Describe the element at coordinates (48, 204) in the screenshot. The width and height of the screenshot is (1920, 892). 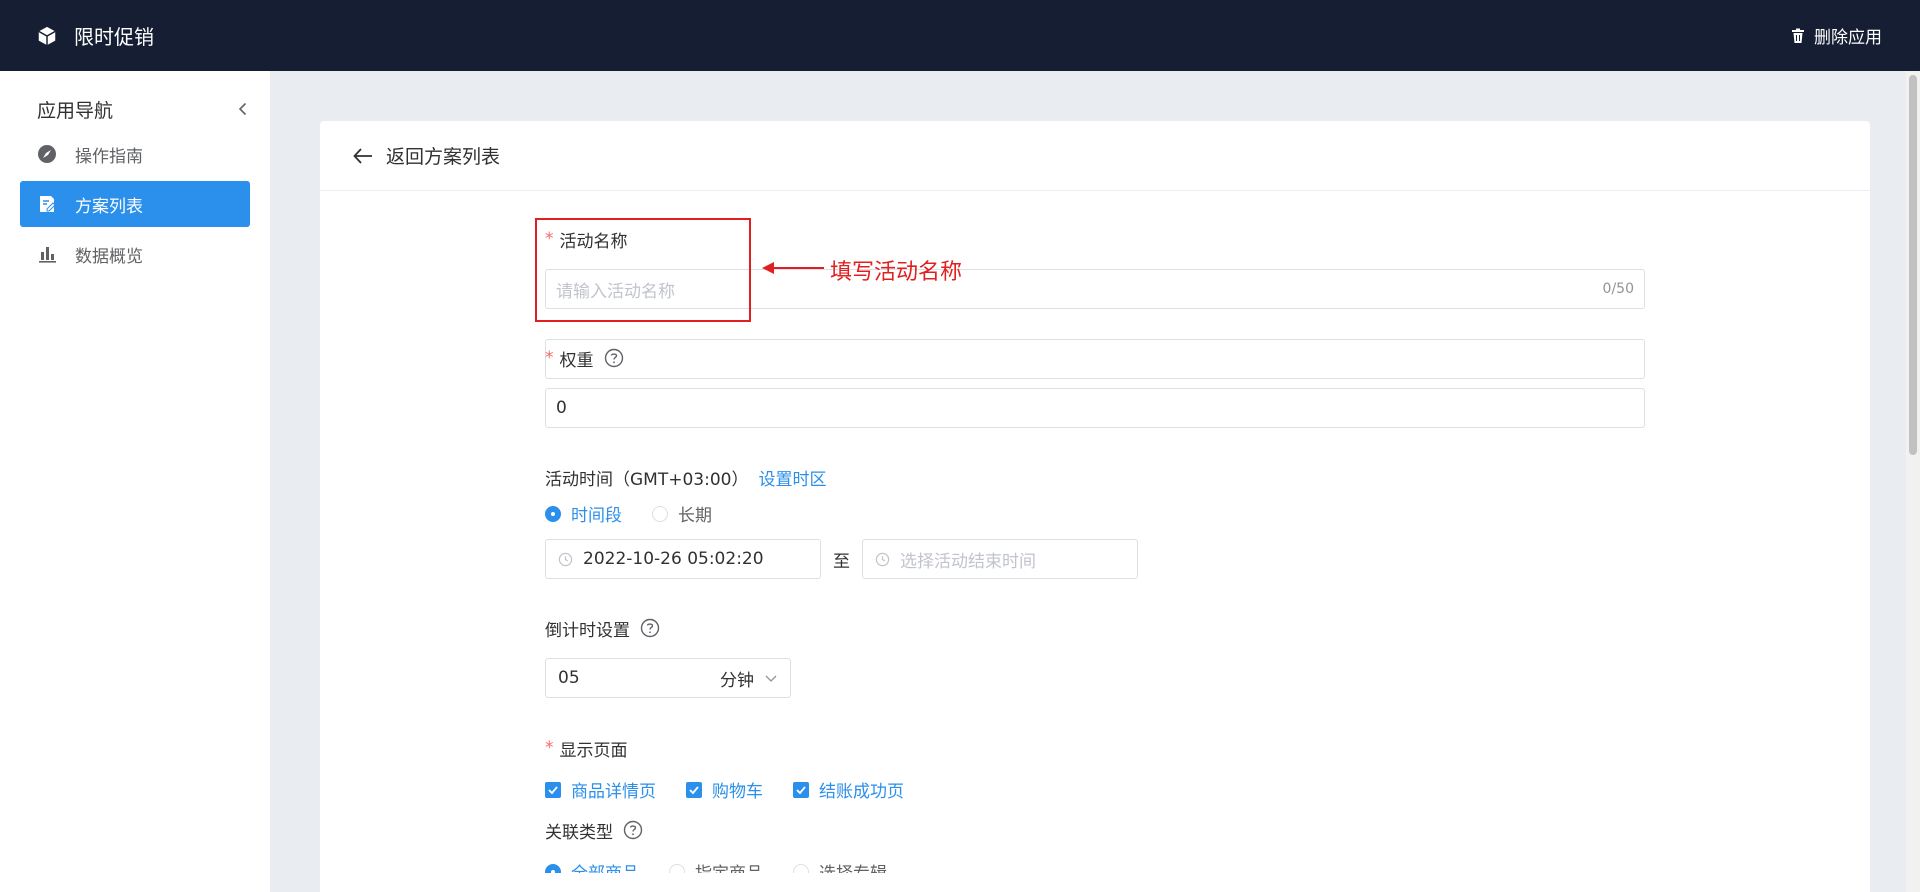
I see `edit-icon` at that location.